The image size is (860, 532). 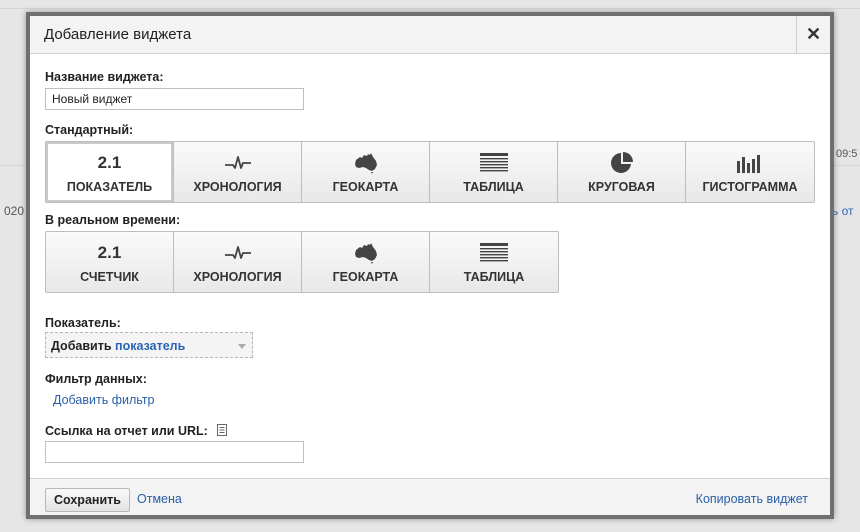 I want to click on close-icon: ✕, so click(x=813, y=34).